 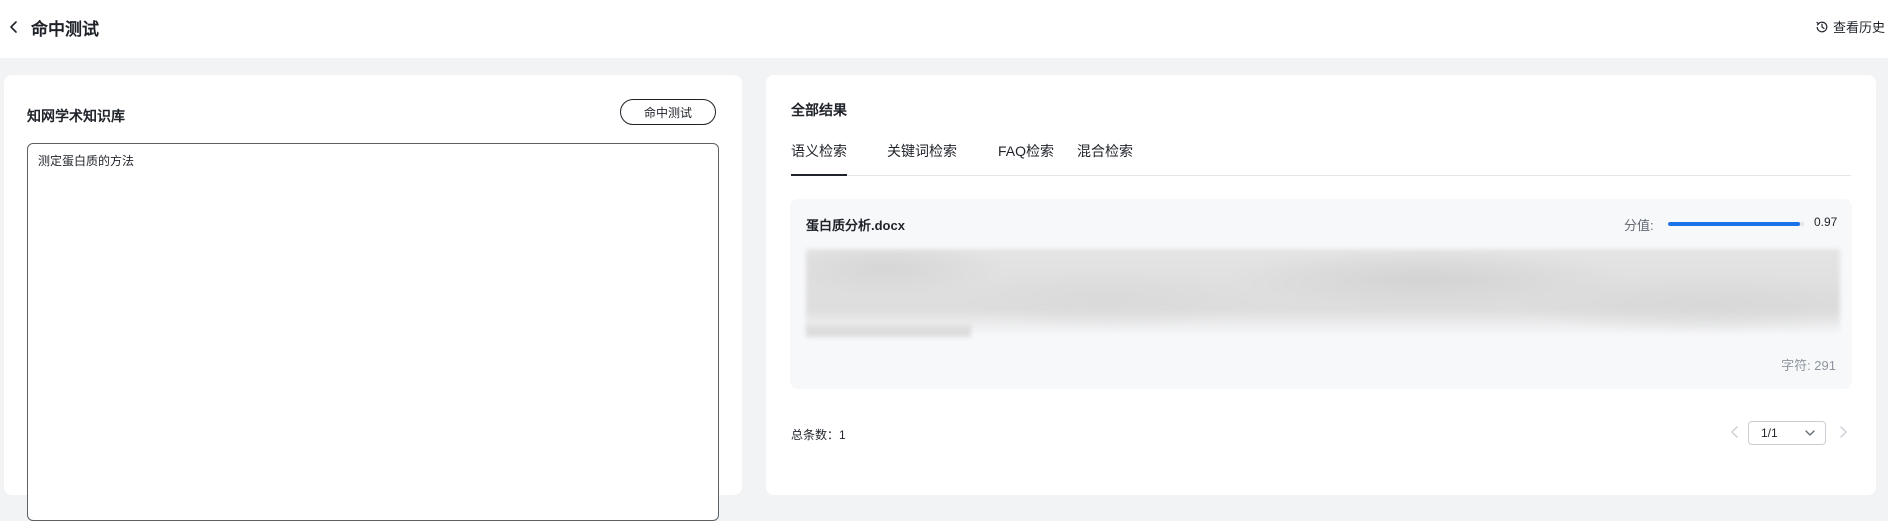 I want to click on prev-page-icon, so click(x=1735, y=432).